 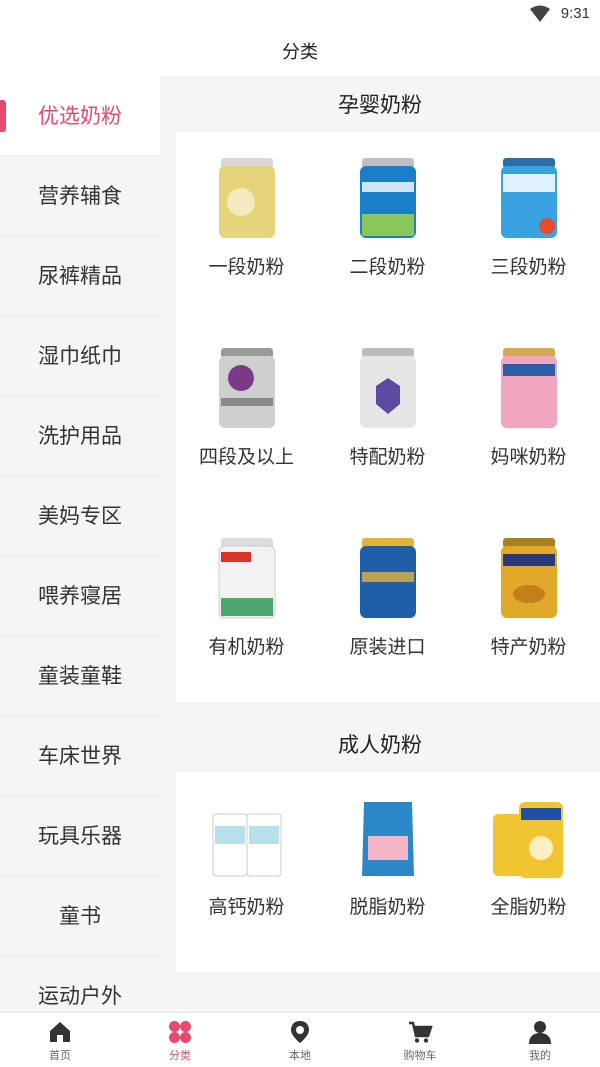 I want to click on category-item: 三段奶粉, so click(x=528, y=227).